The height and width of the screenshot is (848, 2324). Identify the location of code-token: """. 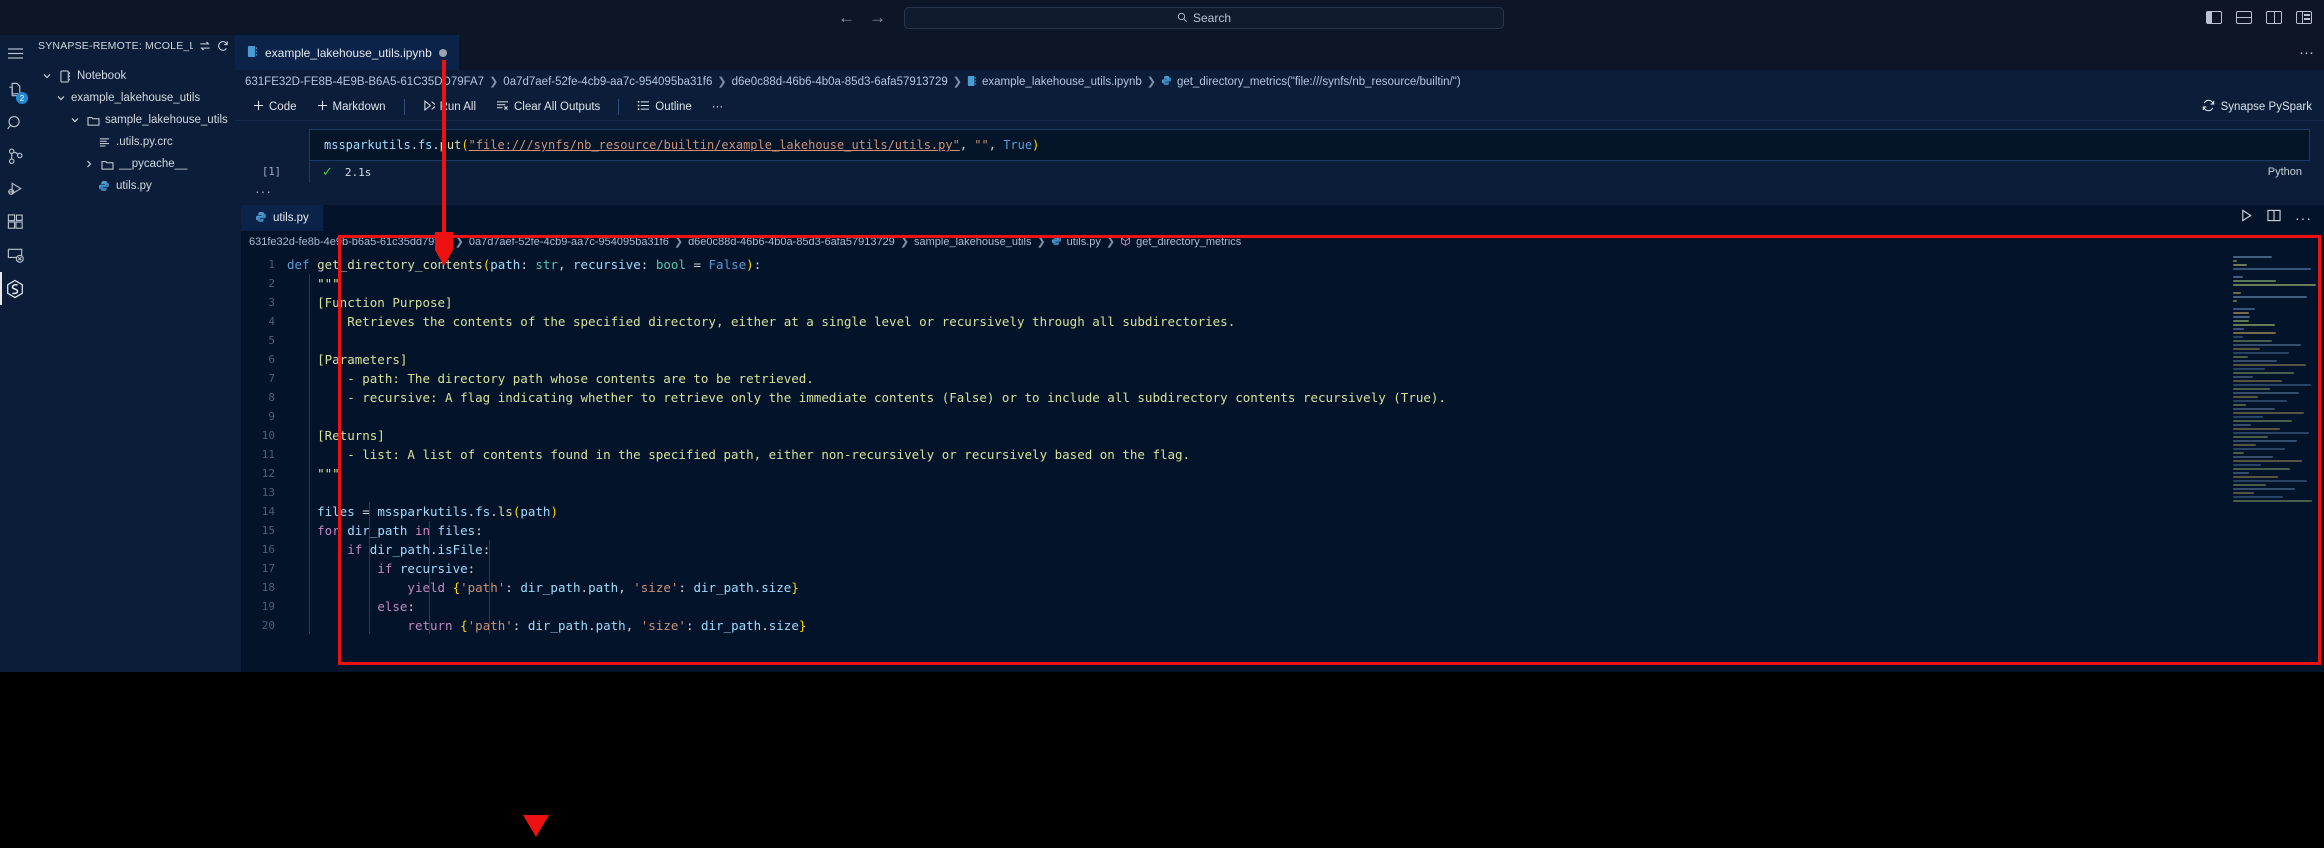
(313, 283).